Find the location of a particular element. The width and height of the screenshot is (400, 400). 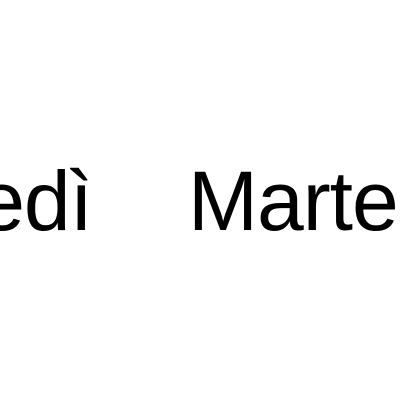

day-item-current: Marte is located at coordinates (293, 201).